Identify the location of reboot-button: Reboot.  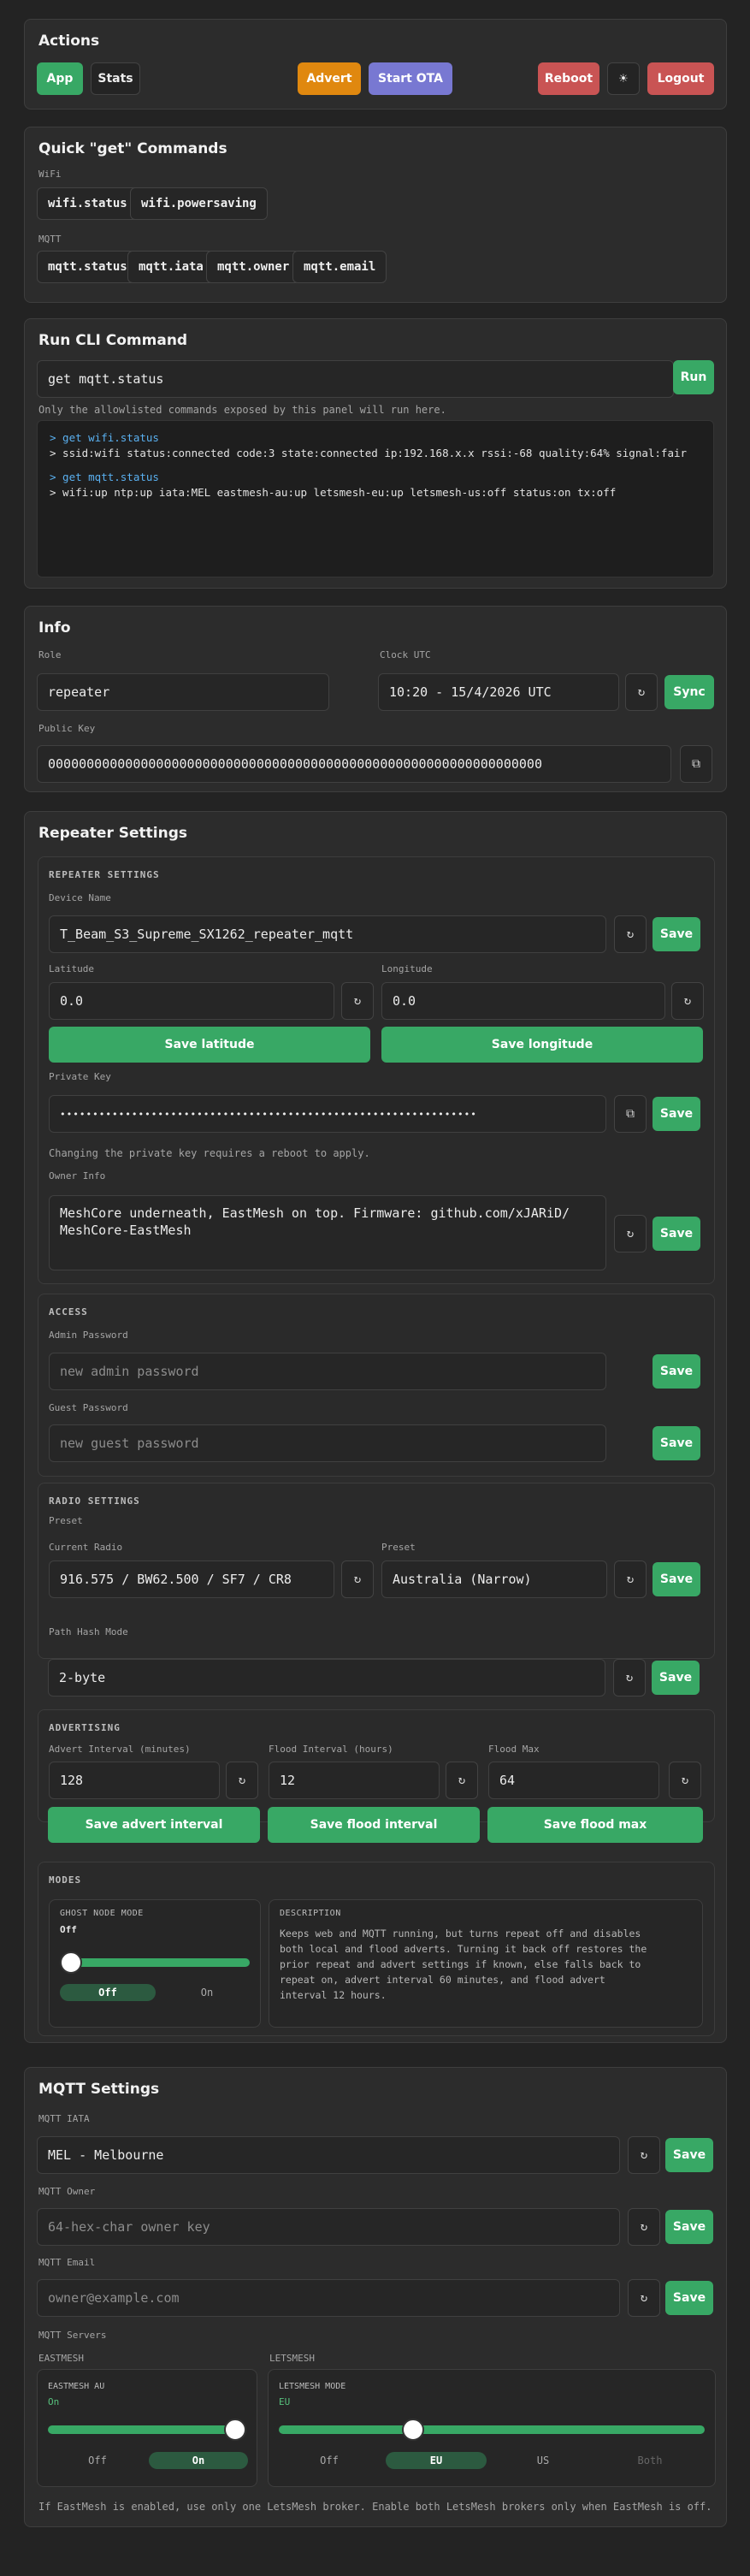
(568, 78).